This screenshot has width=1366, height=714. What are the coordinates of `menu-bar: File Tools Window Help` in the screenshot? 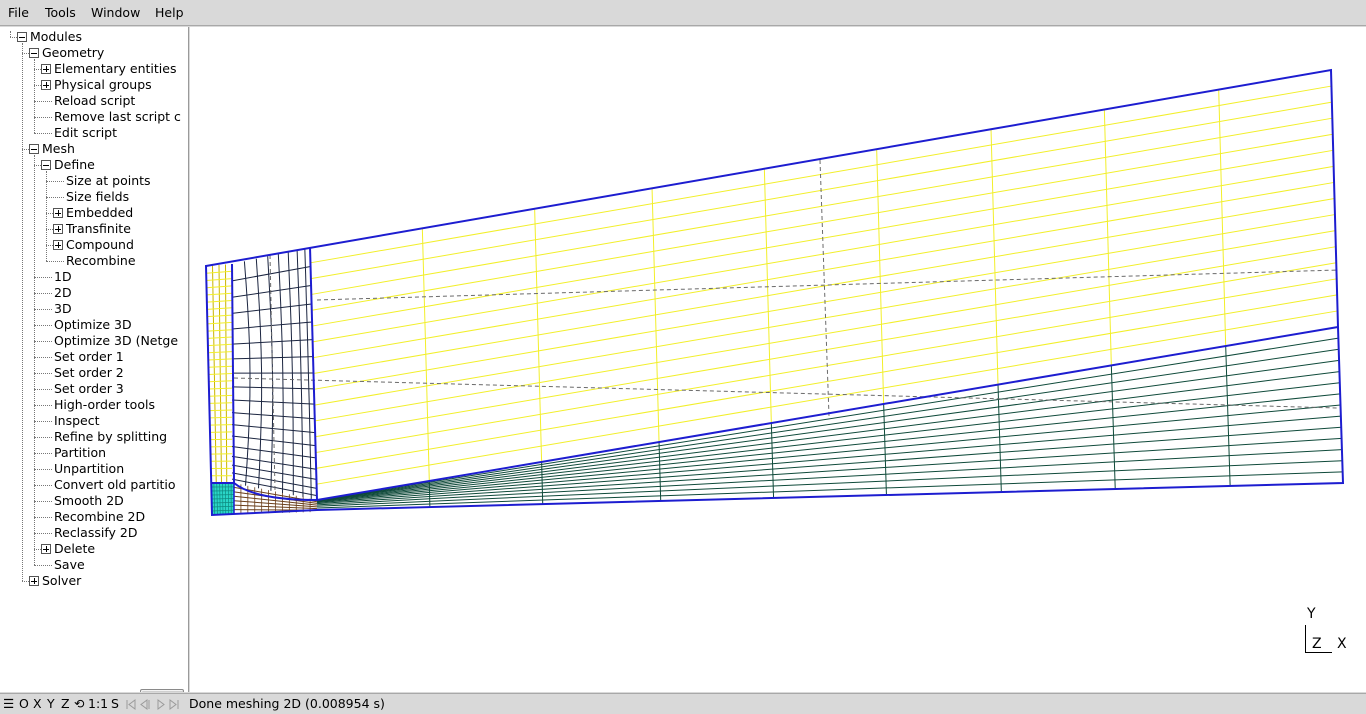 It's located at (683, 13).